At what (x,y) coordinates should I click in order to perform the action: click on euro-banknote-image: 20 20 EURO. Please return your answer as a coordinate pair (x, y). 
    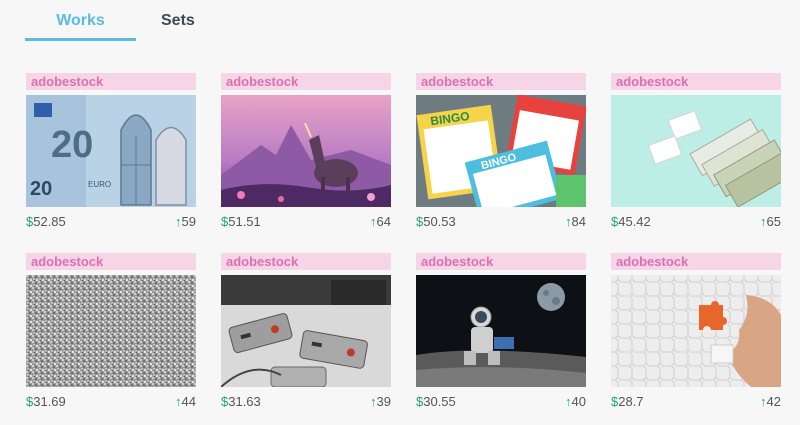
    Looking at the image, I should click on (111, 151).